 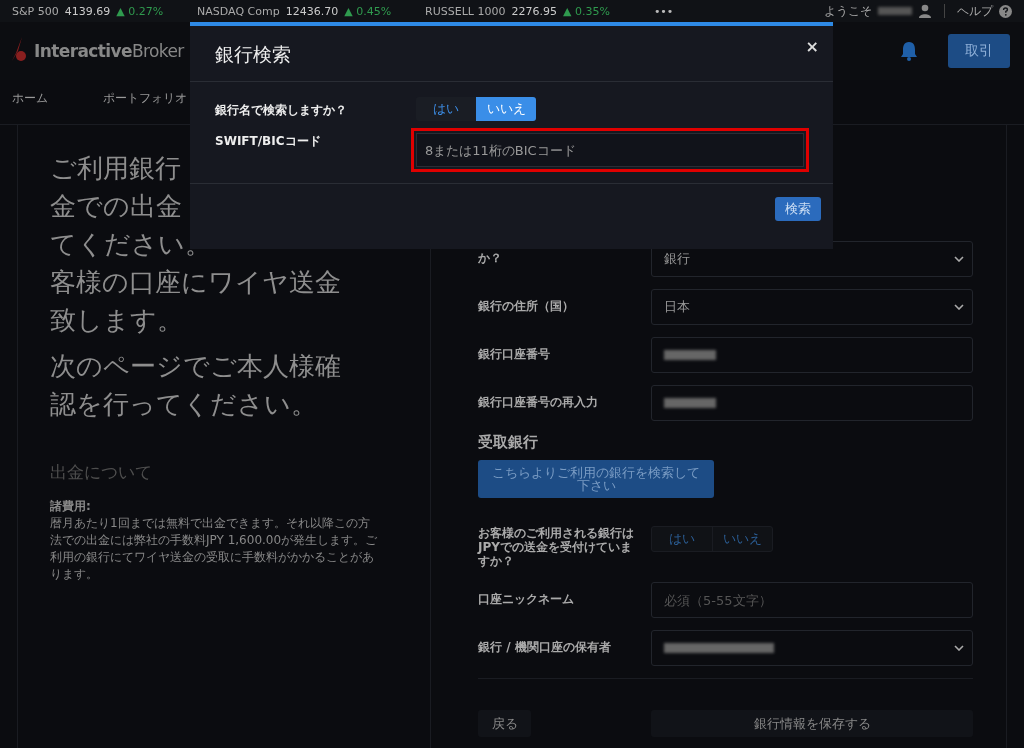 I want to click on field-label: 銀行 / 機関口座の保有者, so click(x=545, y=647).